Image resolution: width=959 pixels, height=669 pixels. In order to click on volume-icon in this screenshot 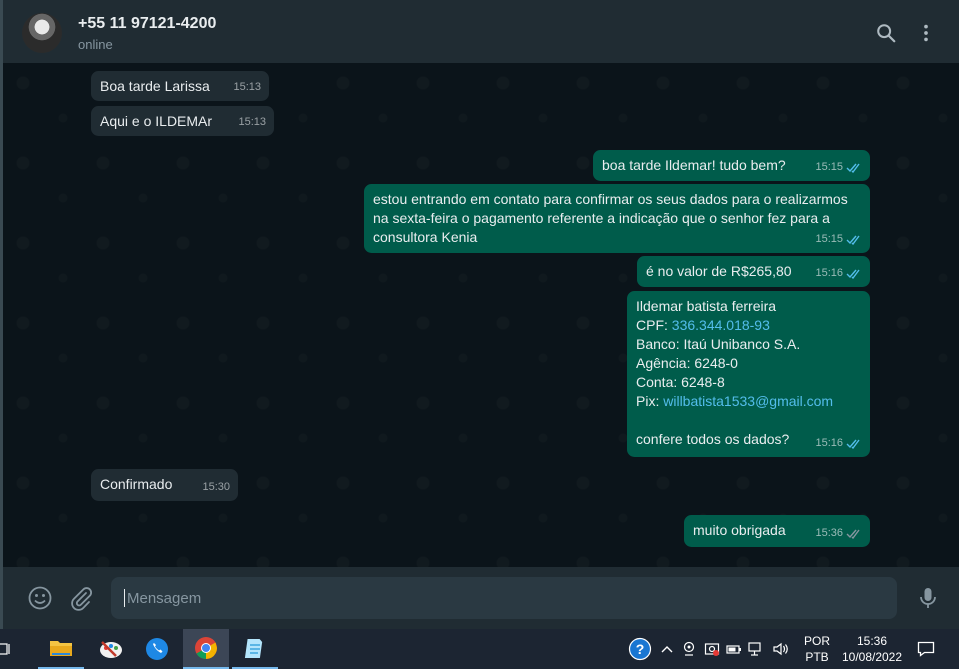, I will do `click(781, 649)`.